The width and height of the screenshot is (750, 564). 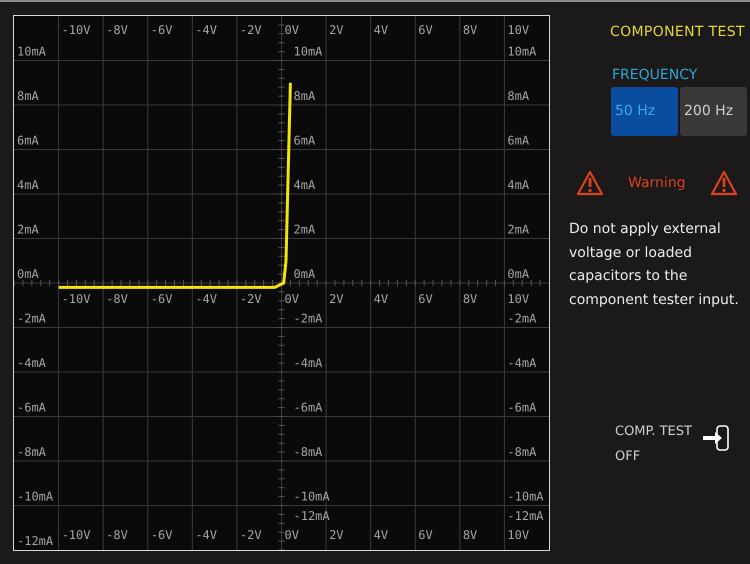 I want to click on warning-title: Warning, so click(x=657, y=183).